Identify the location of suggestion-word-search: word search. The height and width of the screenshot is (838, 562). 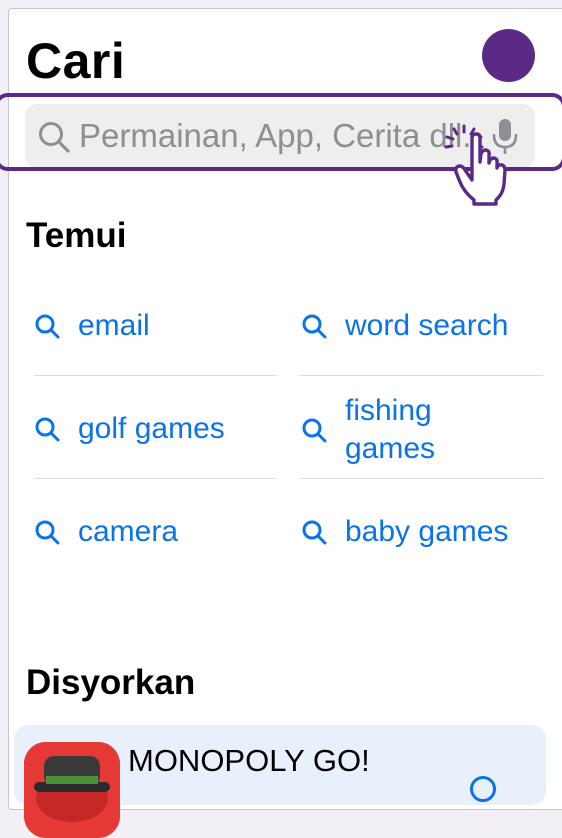
(404, 326).